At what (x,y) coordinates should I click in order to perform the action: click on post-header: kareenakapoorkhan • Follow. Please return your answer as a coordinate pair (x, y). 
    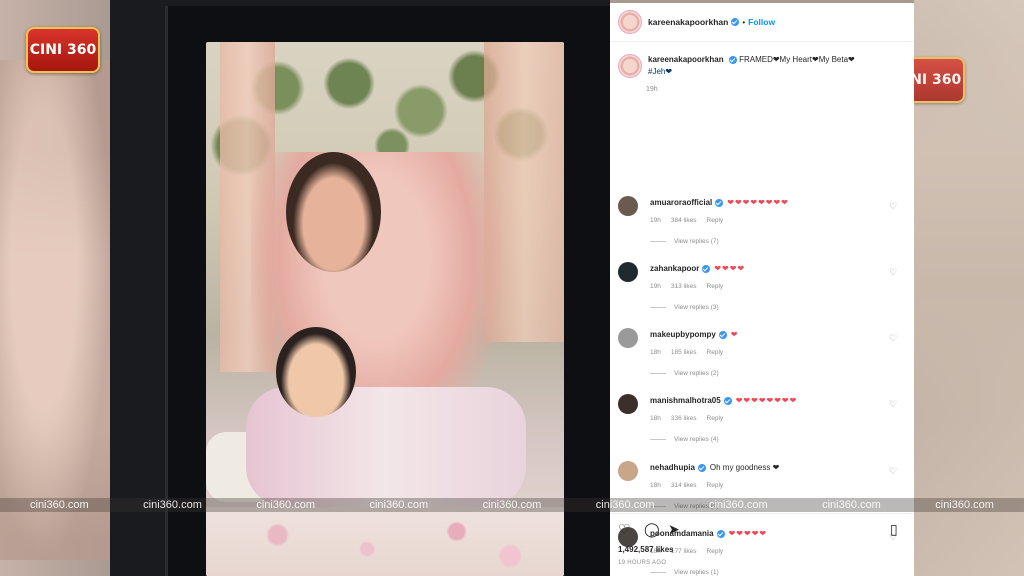
    Looking at the image, I should click on (762, 22).